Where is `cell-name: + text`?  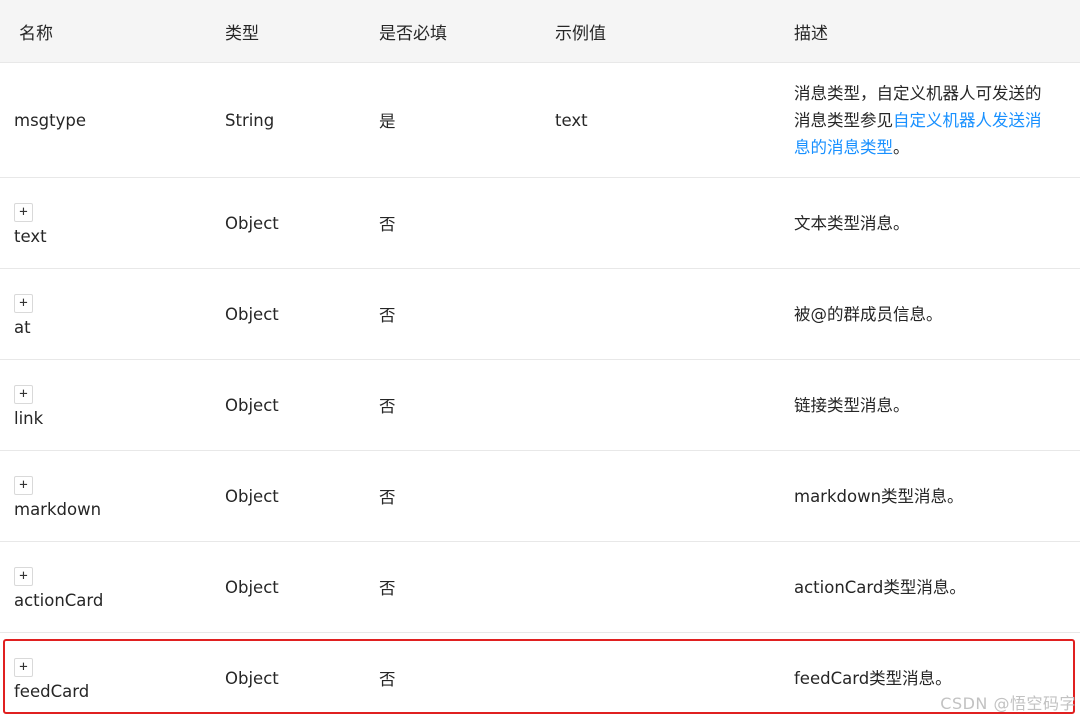
cell-name: + text is located at coordinates (105, 223).